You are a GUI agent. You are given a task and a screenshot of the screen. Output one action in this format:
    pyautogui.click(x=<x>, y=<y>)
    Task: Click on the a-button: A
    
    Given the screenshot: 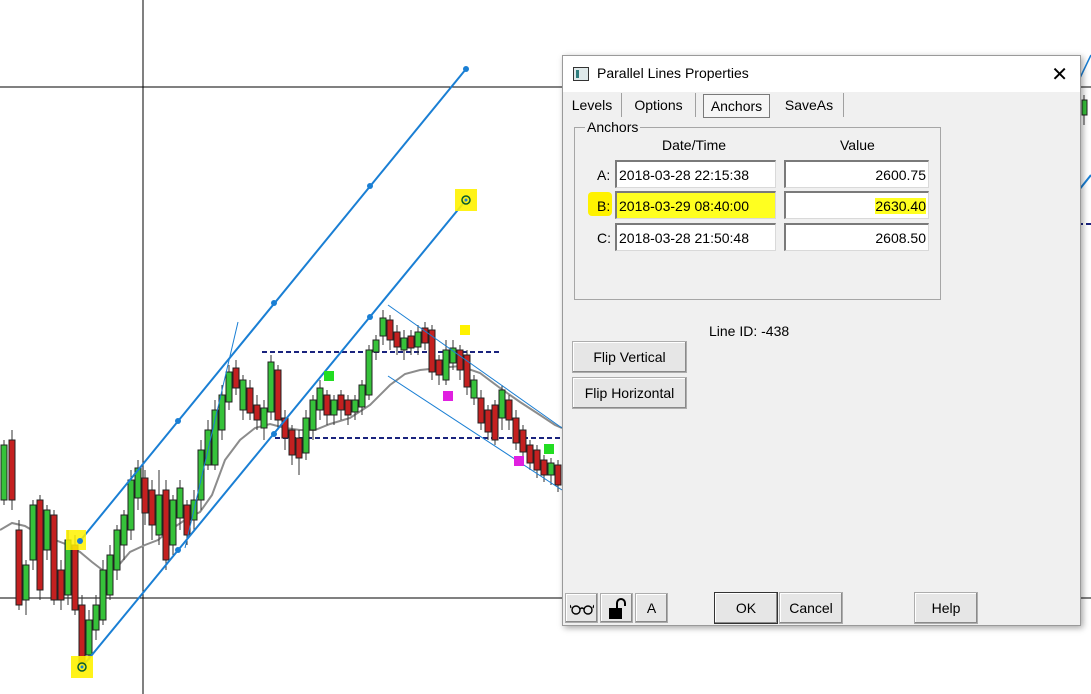 What is the action you would take?
    pyautogui.click(x=651, y=608)
    